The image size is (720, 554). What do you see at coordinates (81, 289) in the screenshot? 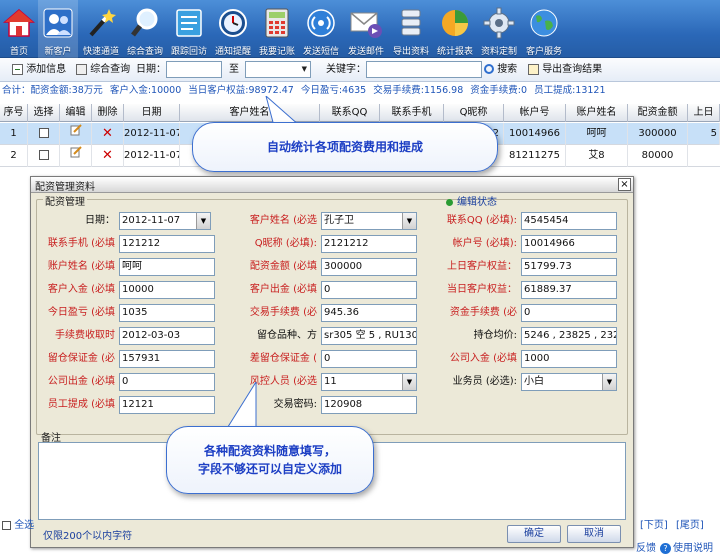
I see `deposit-label: 客户入金 (必填` at bounding box center [81, 289].